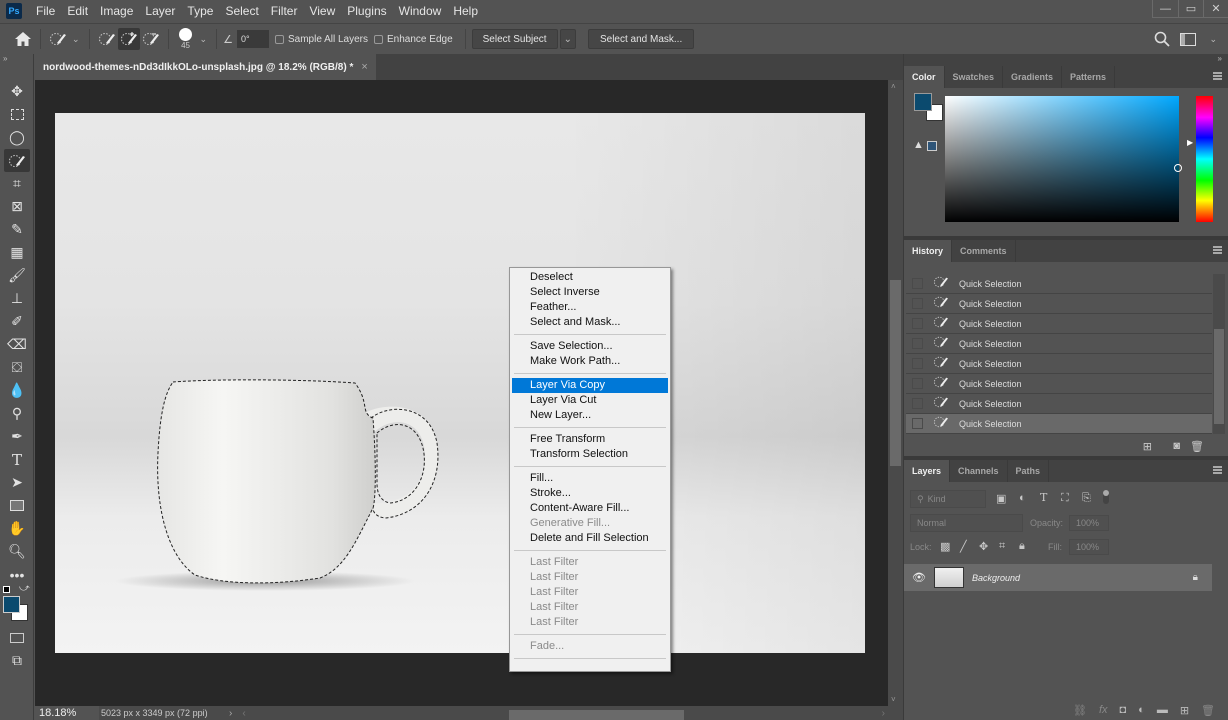  What do you see at coordinates (966, 523) in the screenshot?
I see `blend-mode-select: Normal` at bounding box center [966, 523].